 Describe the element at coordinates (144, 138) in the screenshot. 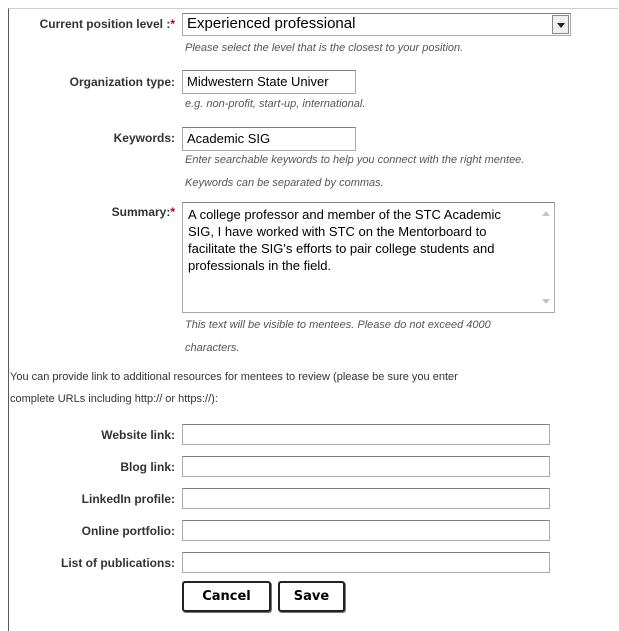

I see `keywords-label: Keywords:` at that location.